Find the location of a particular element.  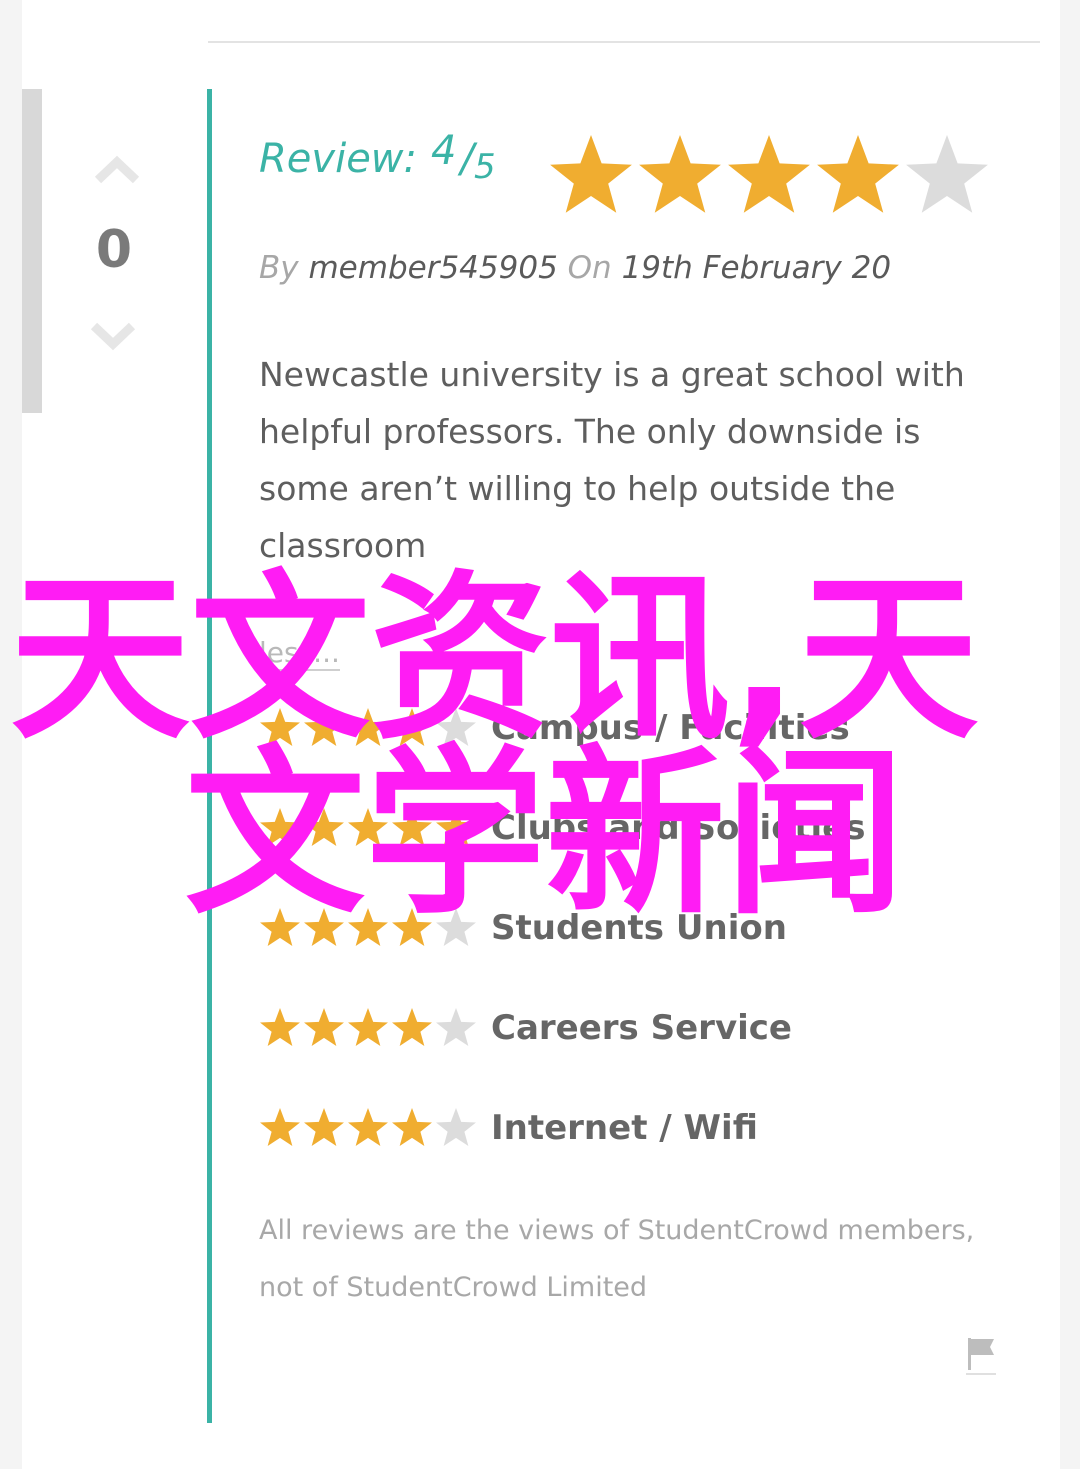

overall-star-rating is located at coordinates (769, 174).